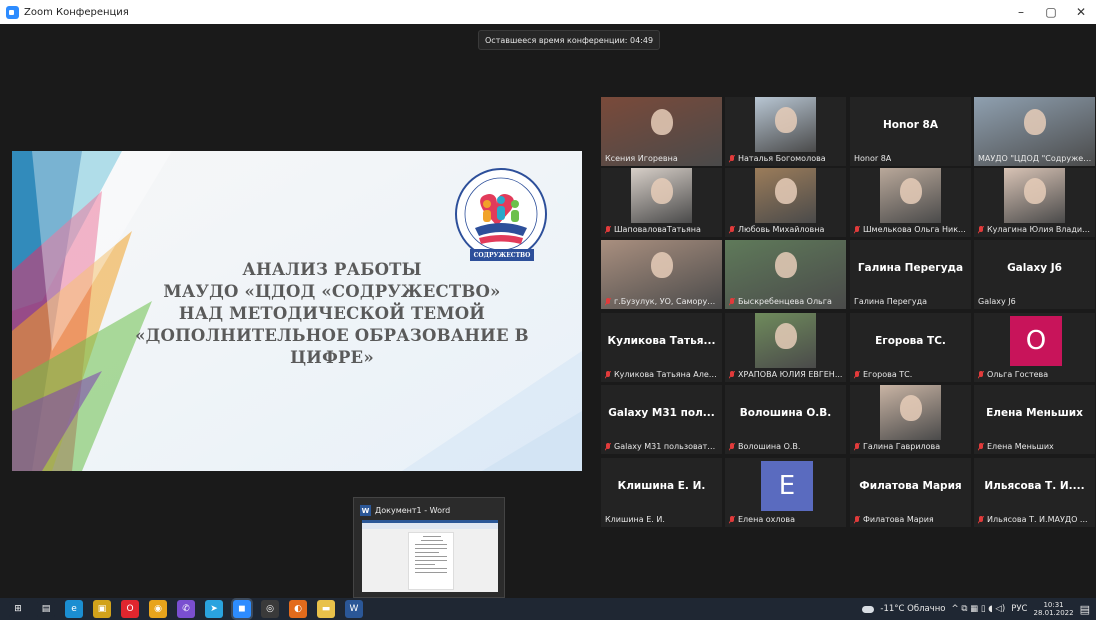 Image resolution: width=1096 pixels, height=620 pixels. I want to click on participant-name-text: ШаповаловаТатьяна, so click(657, 229).